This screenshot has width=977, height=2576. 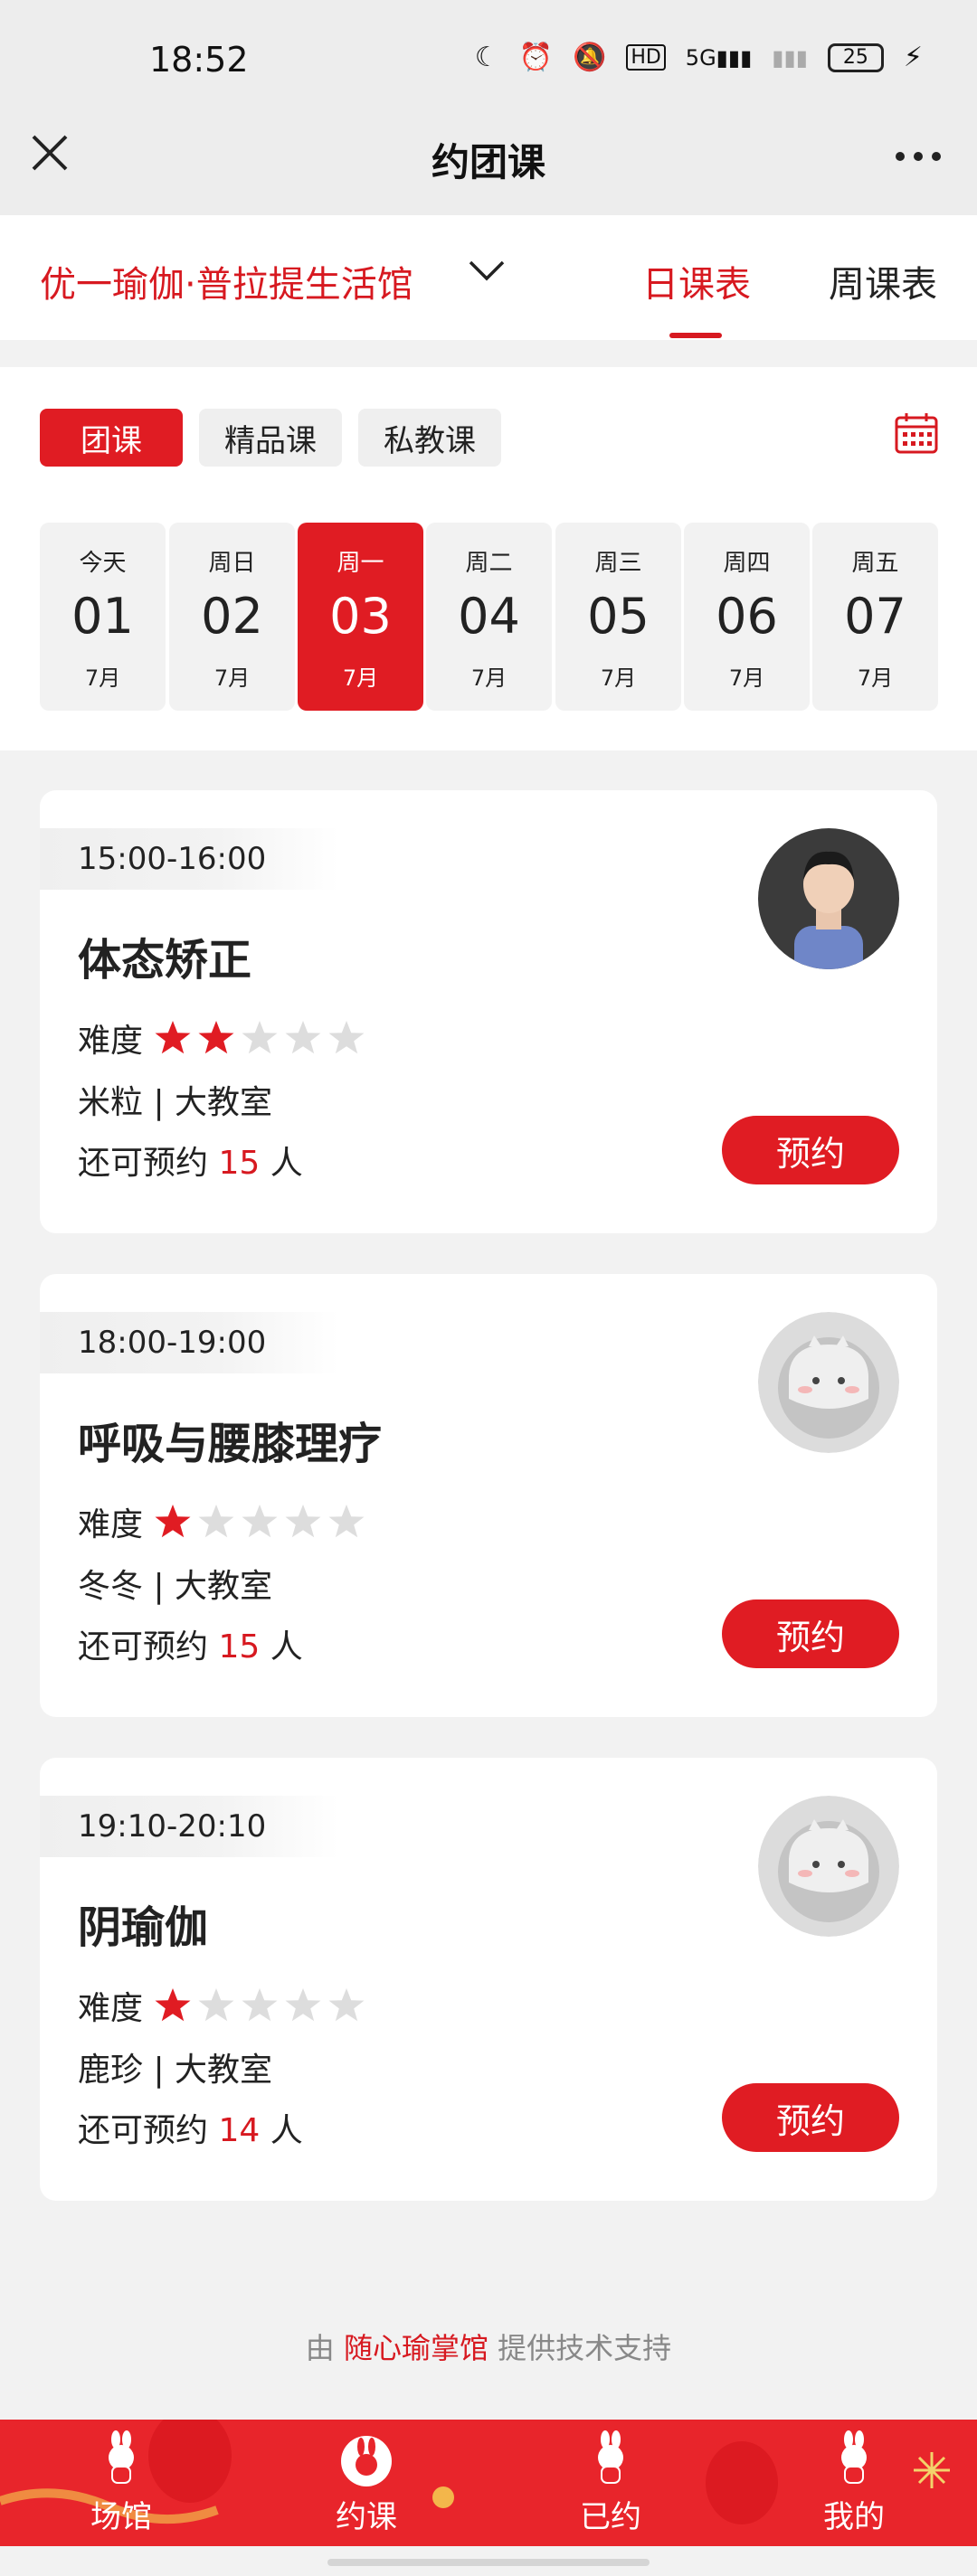 I want to click on availability-prefix: 还可预约, so click(x=143, y=1646).